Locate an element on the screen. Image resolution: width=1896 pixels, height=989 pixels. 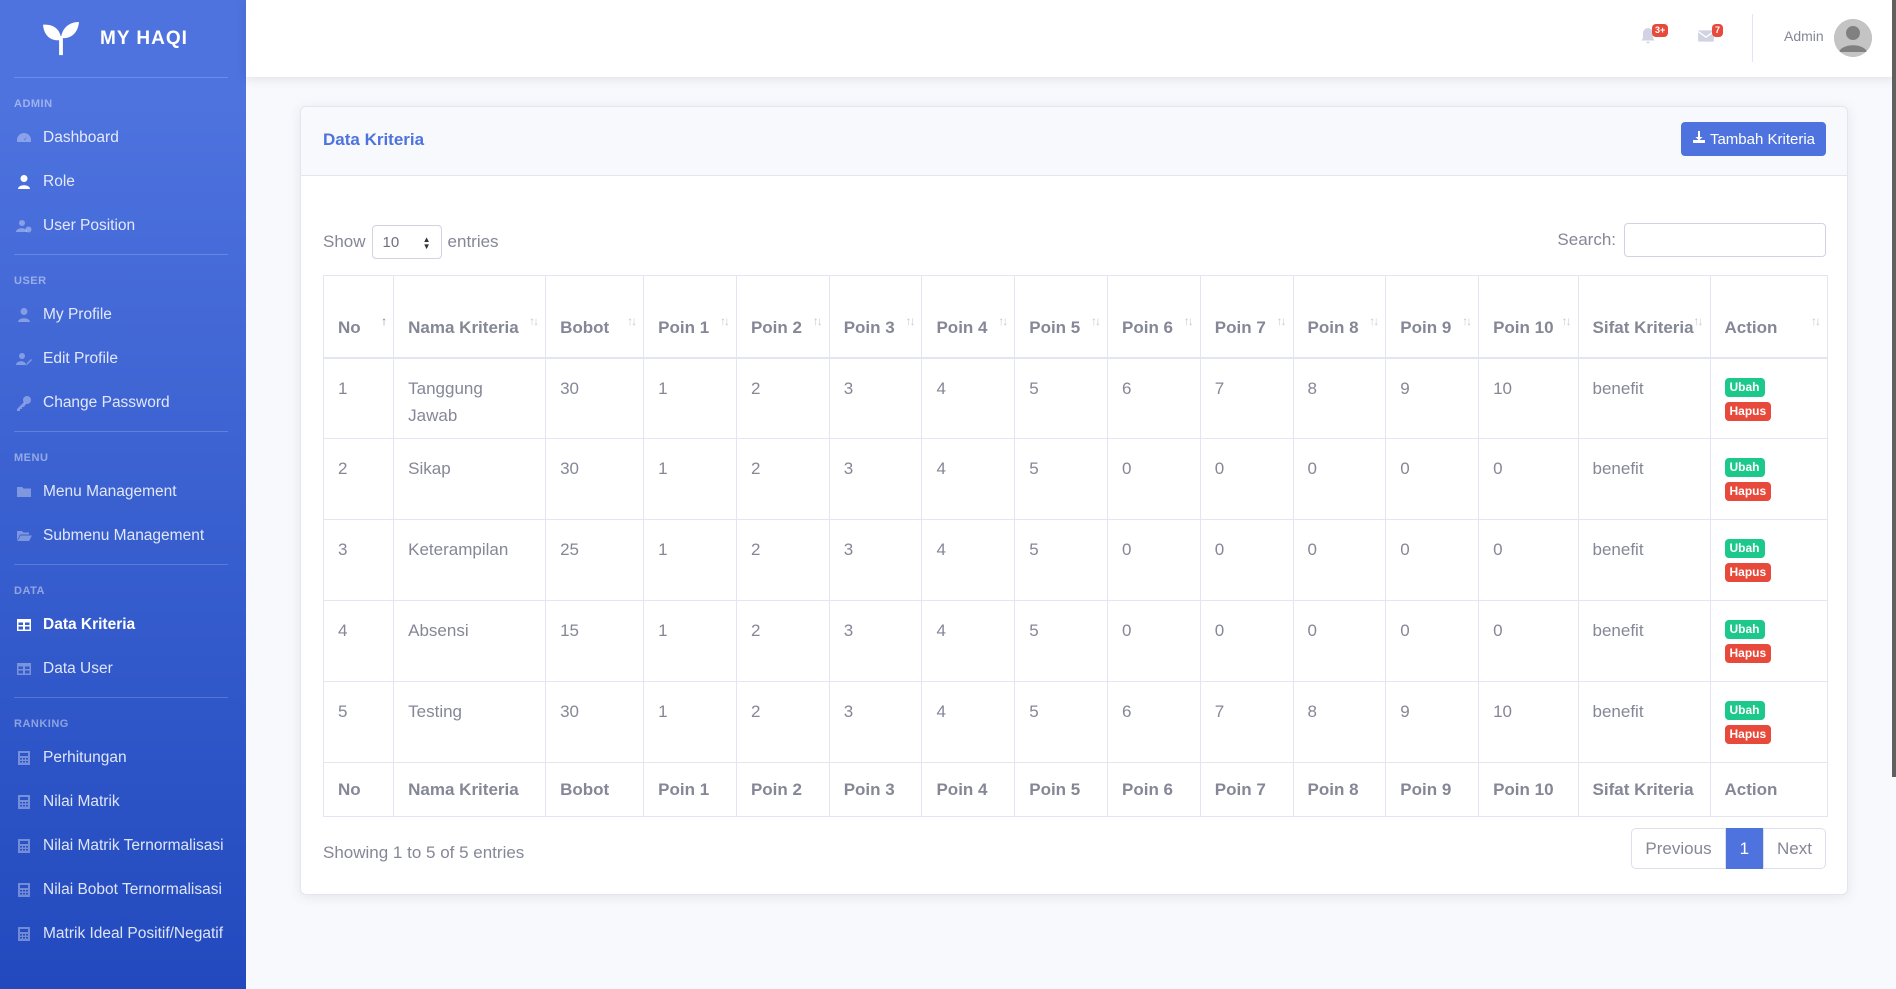
column-footer: Action is located at coordinates (1769, 789).